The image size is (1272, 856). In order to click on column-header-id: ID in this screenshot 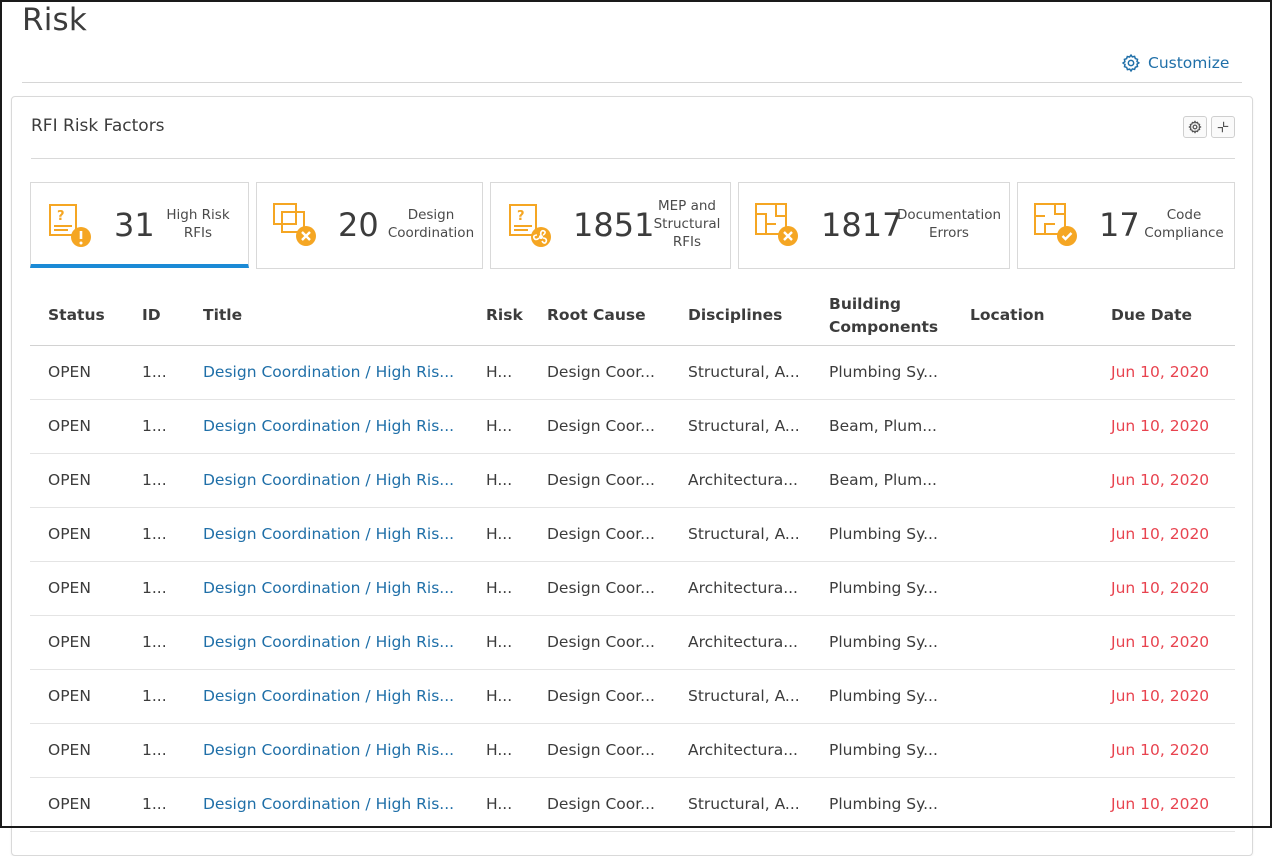, I will do `click(154, 316)`.